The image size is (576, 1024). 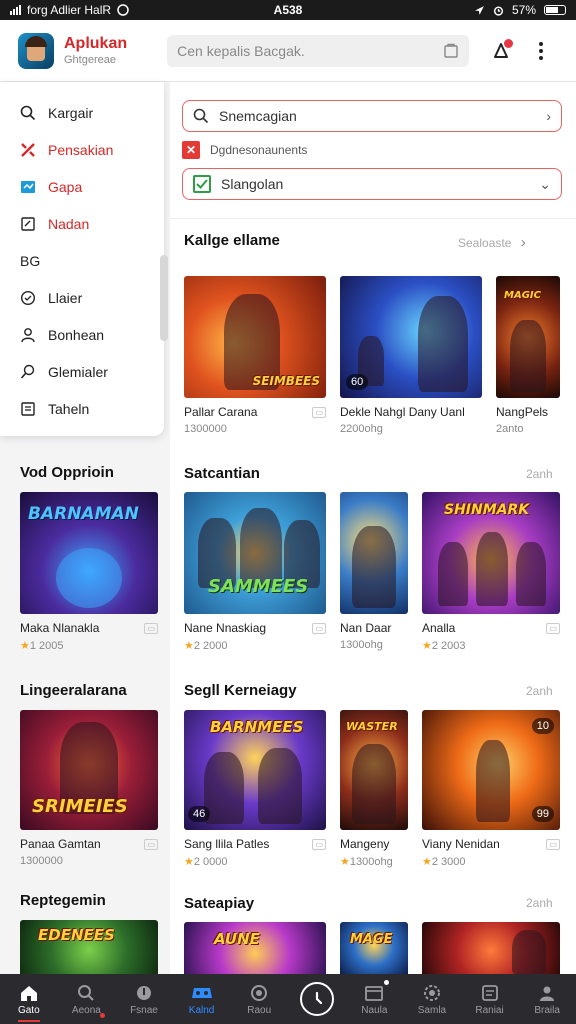 I want to click on notification-dot, so click(x=103, y=1015).